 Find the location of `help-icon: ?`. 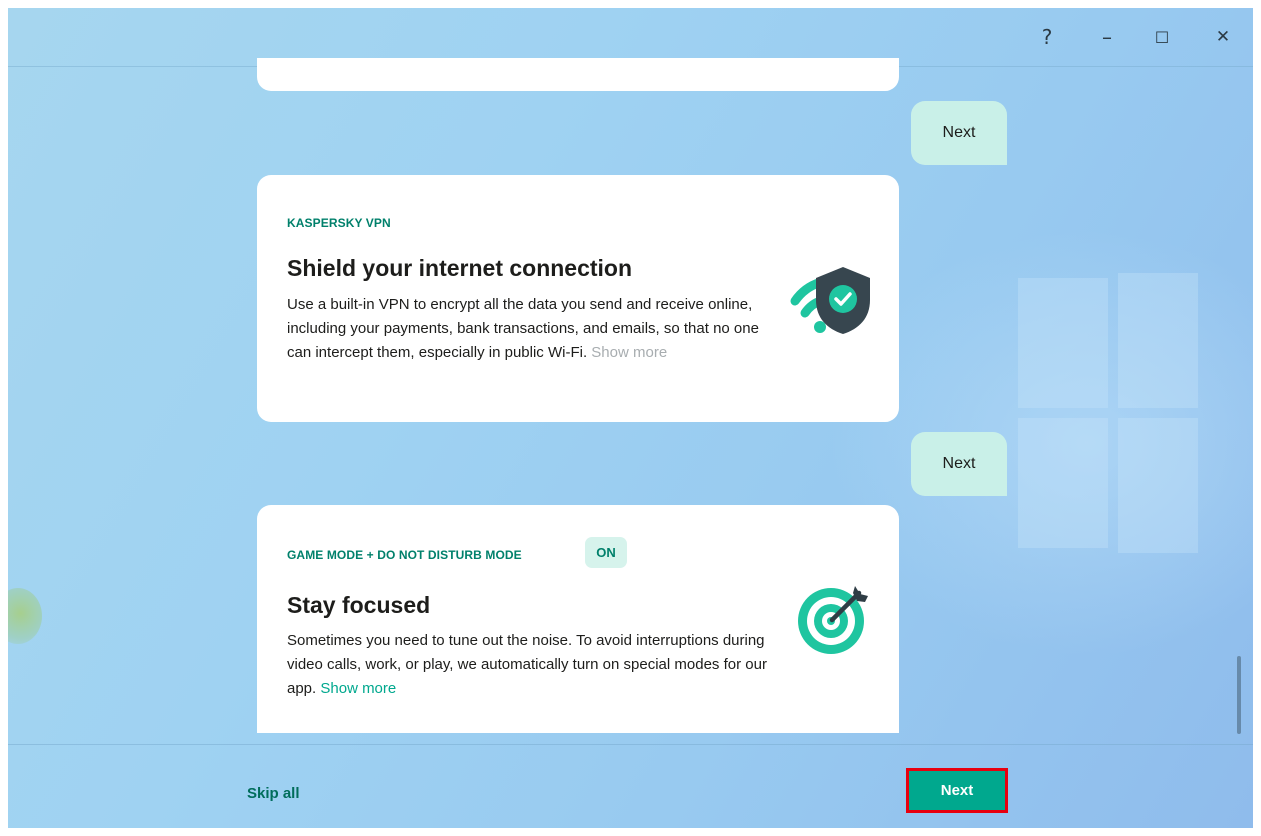

help-icon: ? is located at coordinates (1047, 37).